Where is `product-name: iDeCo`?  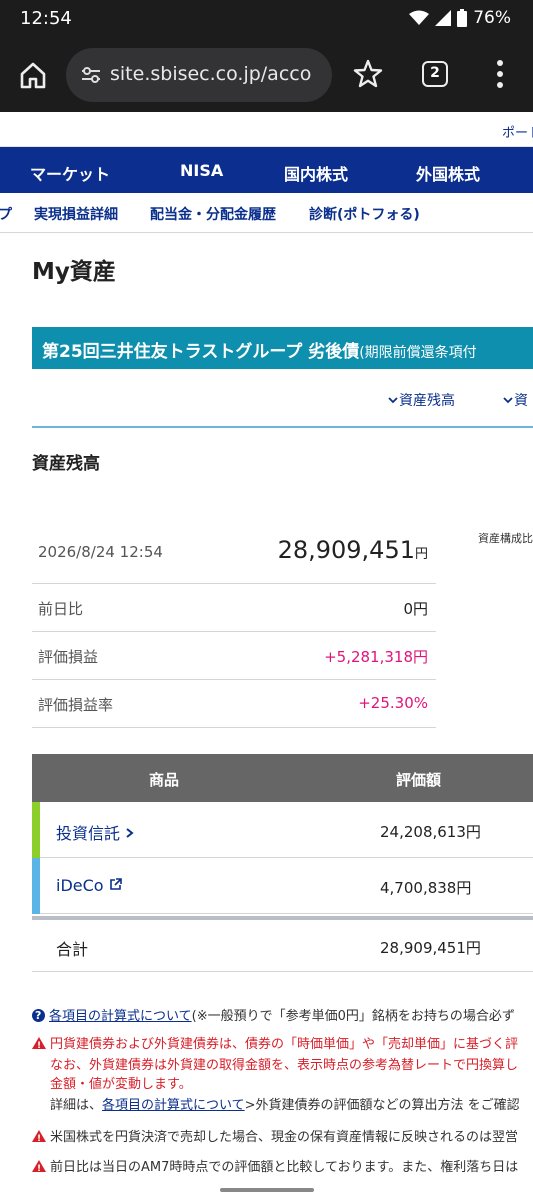 product-name: iDeCo is located at coordinates (80, 885).